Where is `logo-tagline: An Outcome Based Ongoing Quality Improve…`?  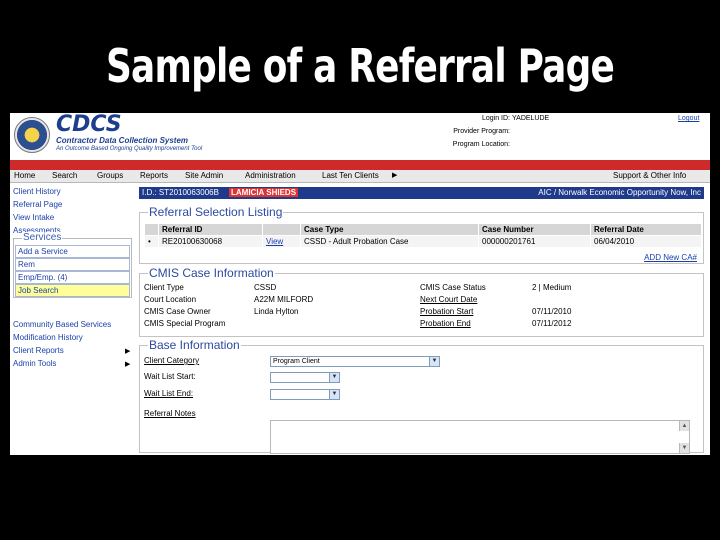 logo-tagline: An Outcome Based Ongoing Quality Improve… is located at coordinates (129, 149).